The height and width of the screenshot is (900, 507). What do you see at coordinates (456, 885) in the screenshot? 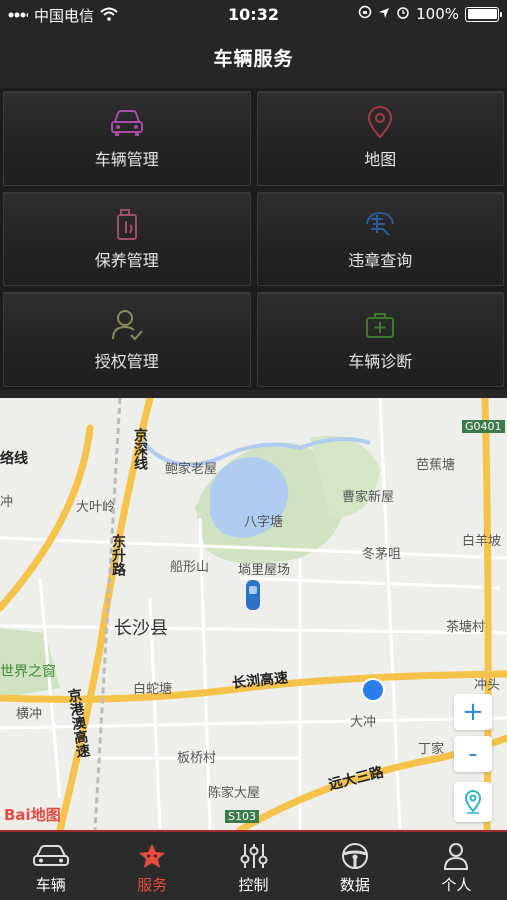
I see `tab-label: 个人` at bounding box center [456, 885].